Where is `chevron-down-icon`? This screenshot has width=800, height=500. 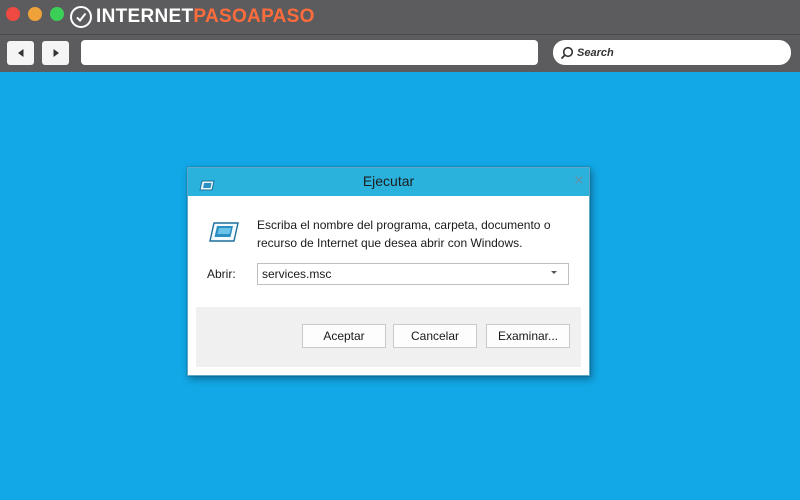
chevron-down-icon is located at coordinates (554, 272).